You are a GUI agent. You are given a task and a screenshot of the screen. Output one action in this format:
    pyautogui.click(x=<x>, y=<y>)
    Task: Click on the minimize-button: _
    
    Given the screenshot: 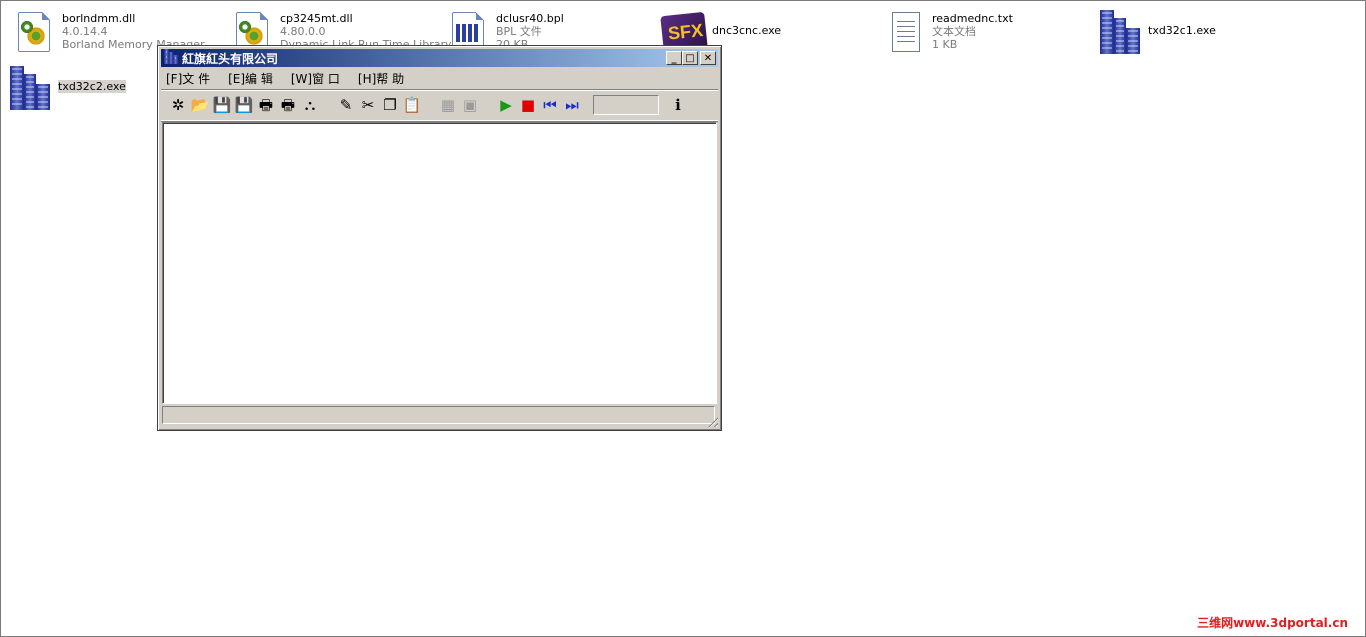 What is the action you would take?
    pyautogui.click(x=674, y=58)
    